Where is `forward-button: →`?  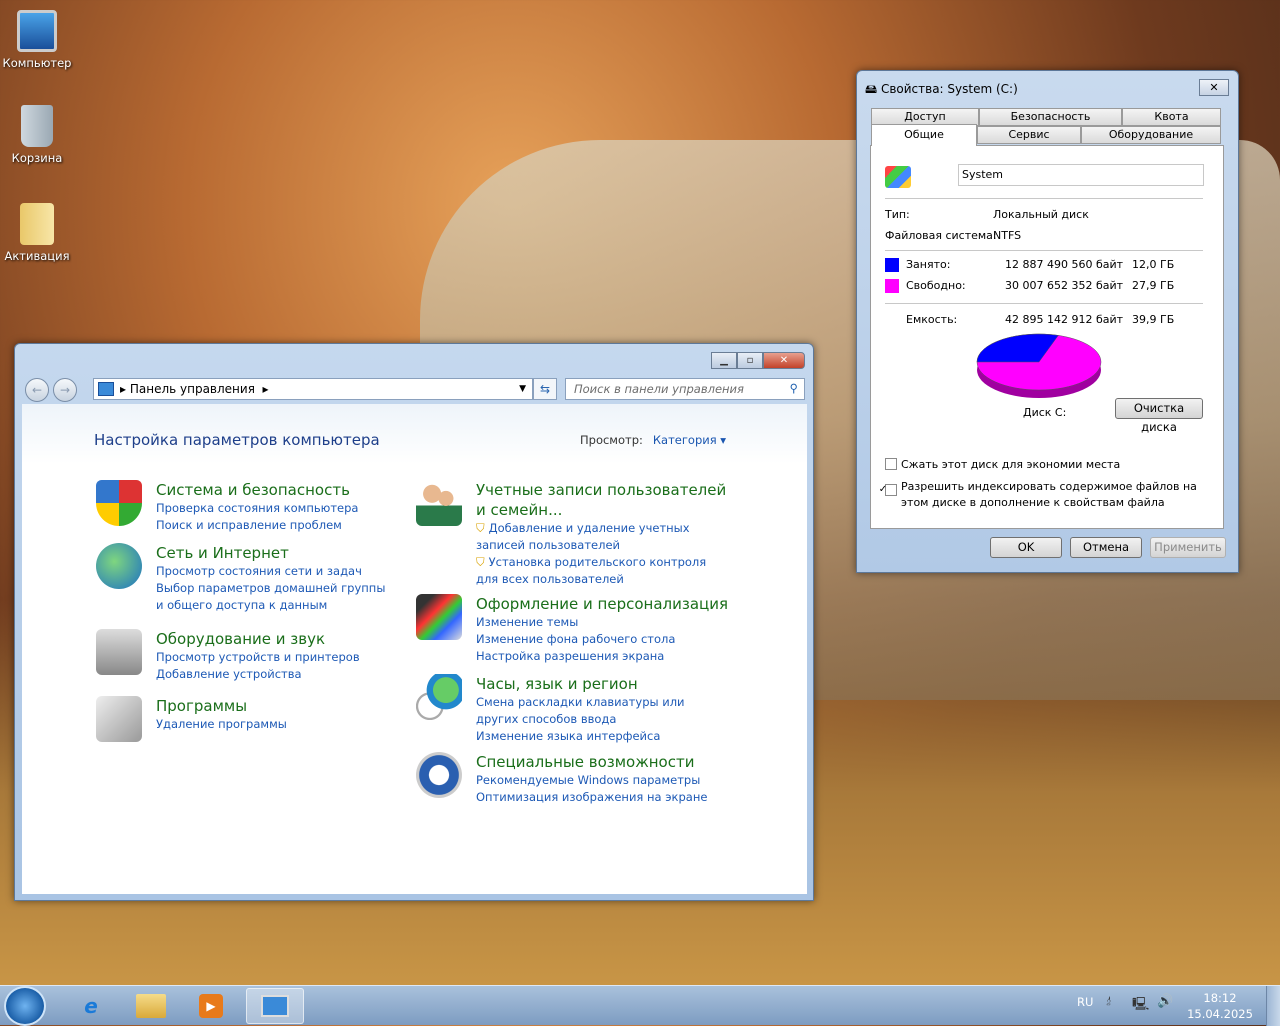 forward-button: → is located at coordinates (65, 390).